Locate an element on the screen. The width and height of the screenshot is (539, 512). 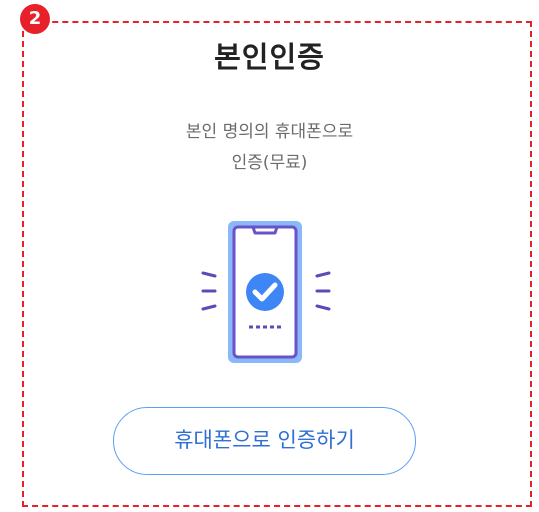
signal-waves-left-icon is located at coordinates (209, 291).